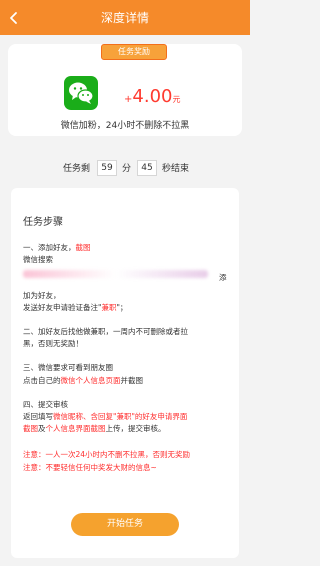 The width and height of the screenshot is (320, 566). I want to click on step4-highlight-c: 个人信息界面截图, so click(75, 428).